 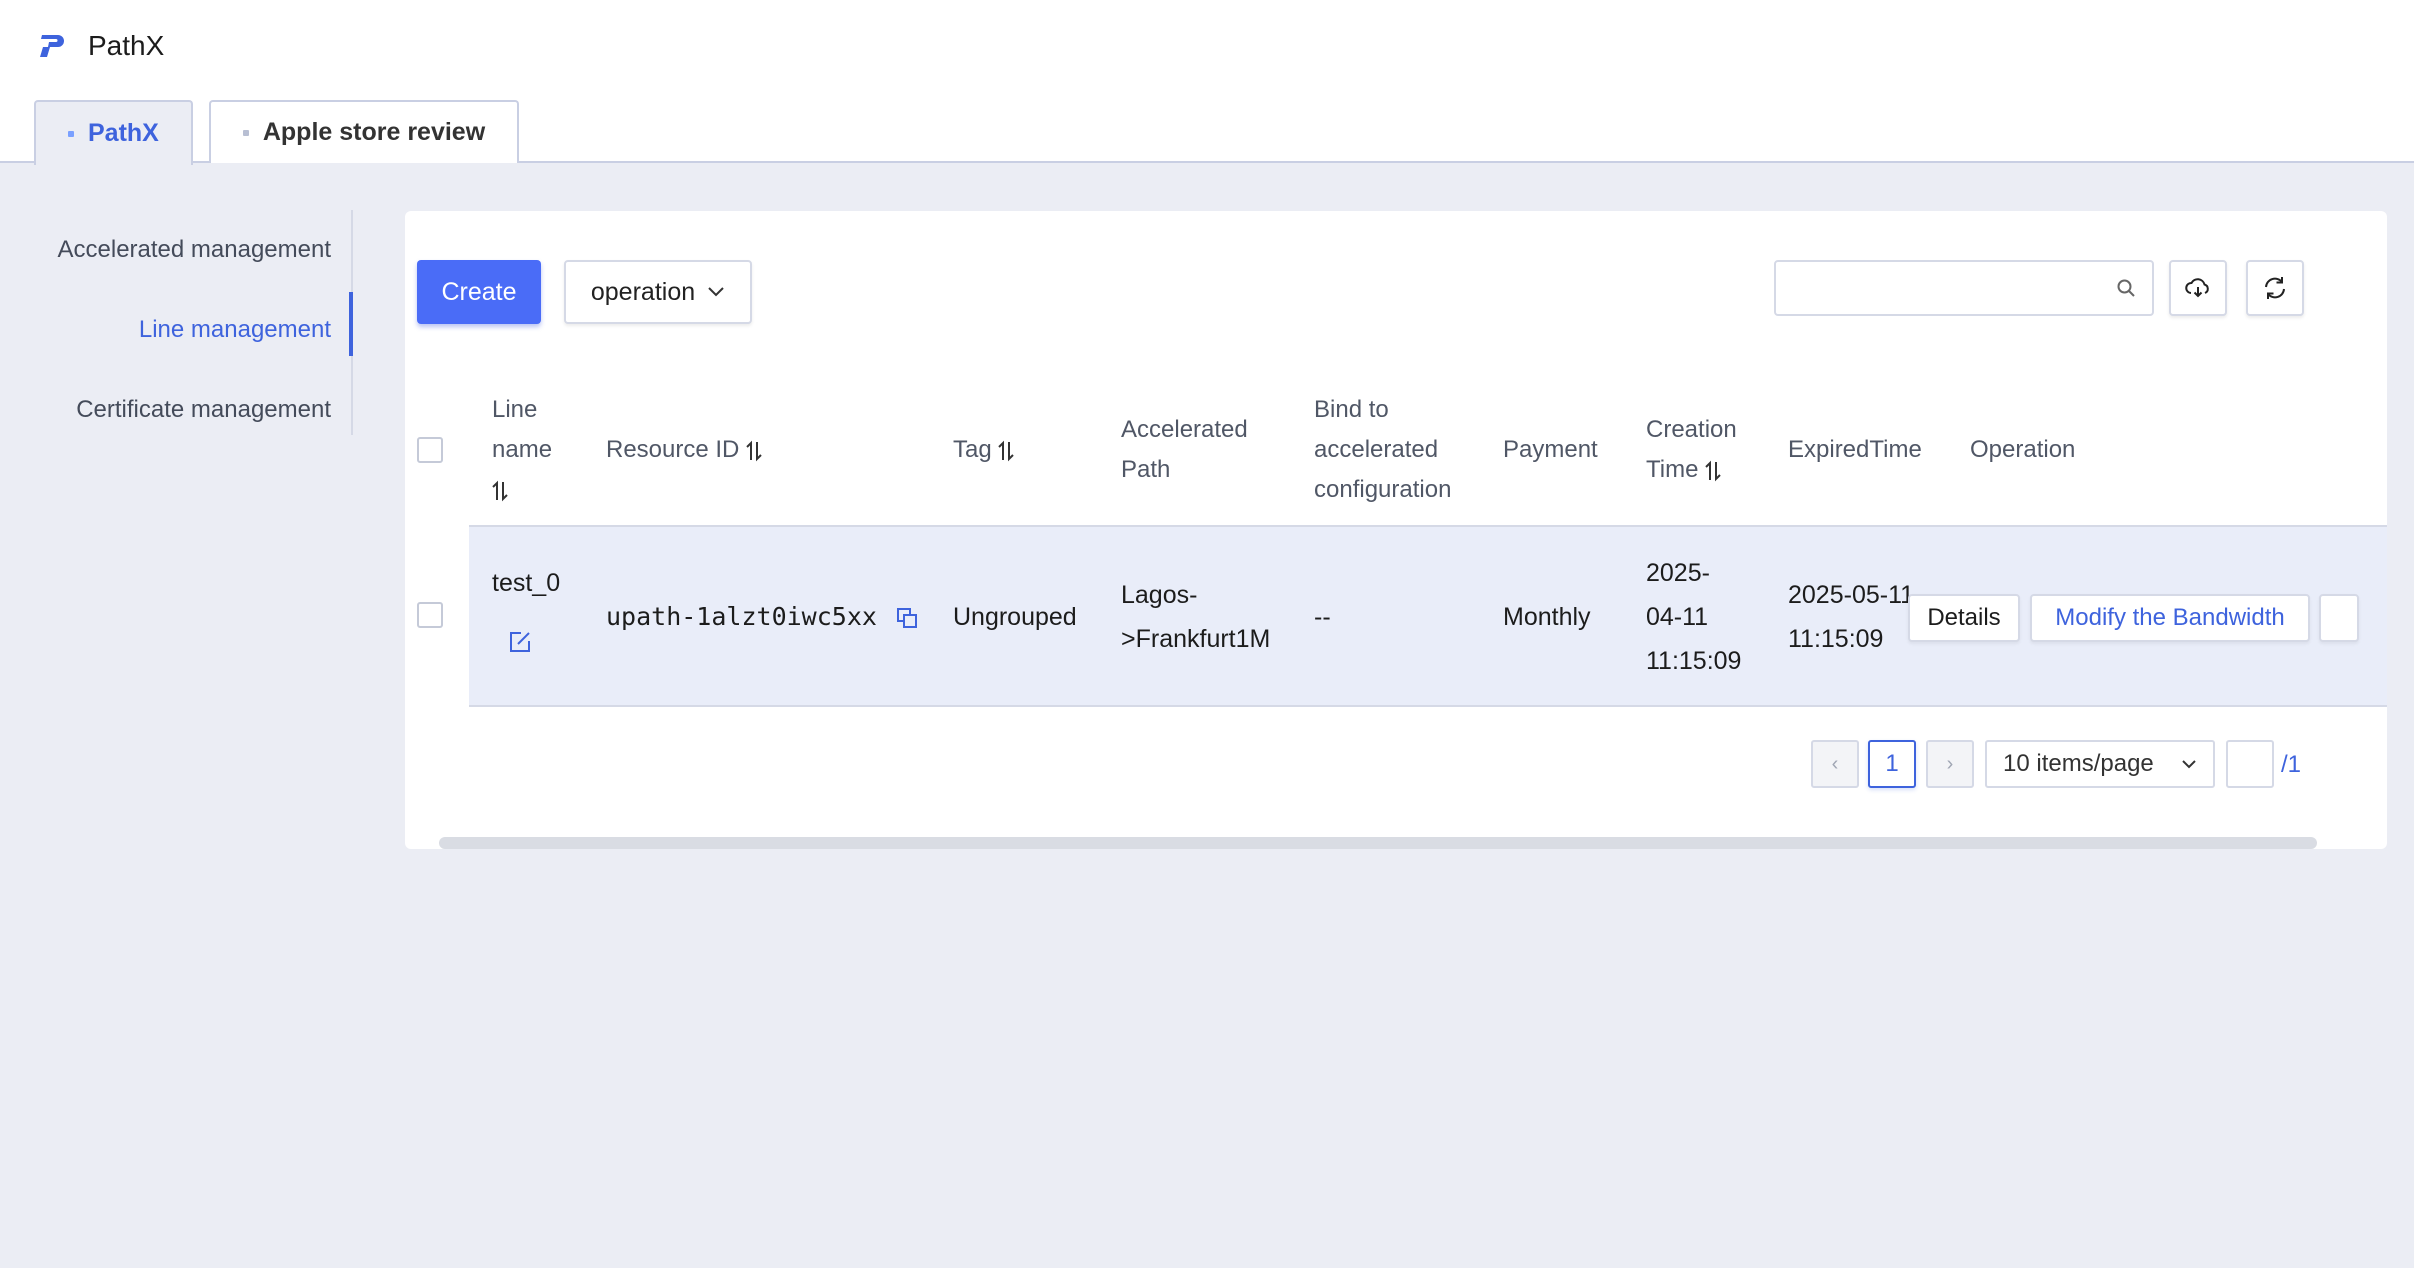 I want to click on app-title: PathX, so click(x=126, y=45).